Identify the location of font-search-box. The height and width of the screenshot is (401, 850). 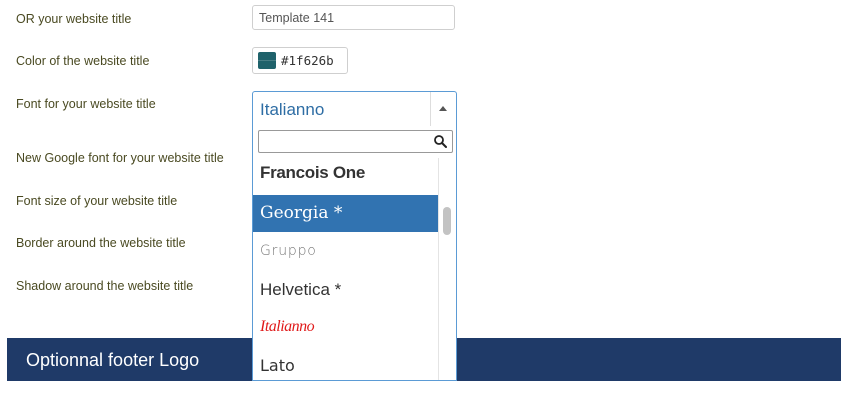
(355, 141).